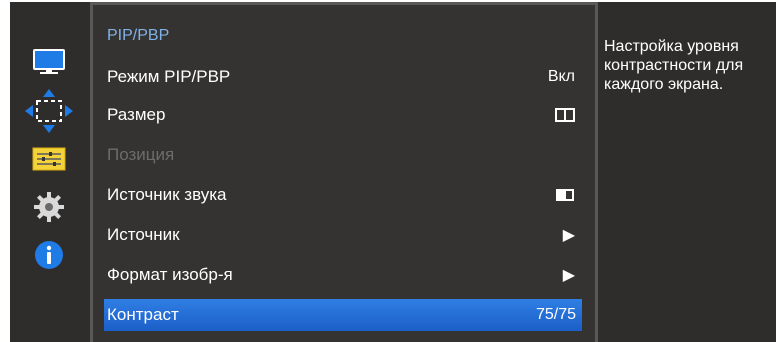 The image size is (776, 342). I want to click on sidebar-item-picture, so click(49, 63).